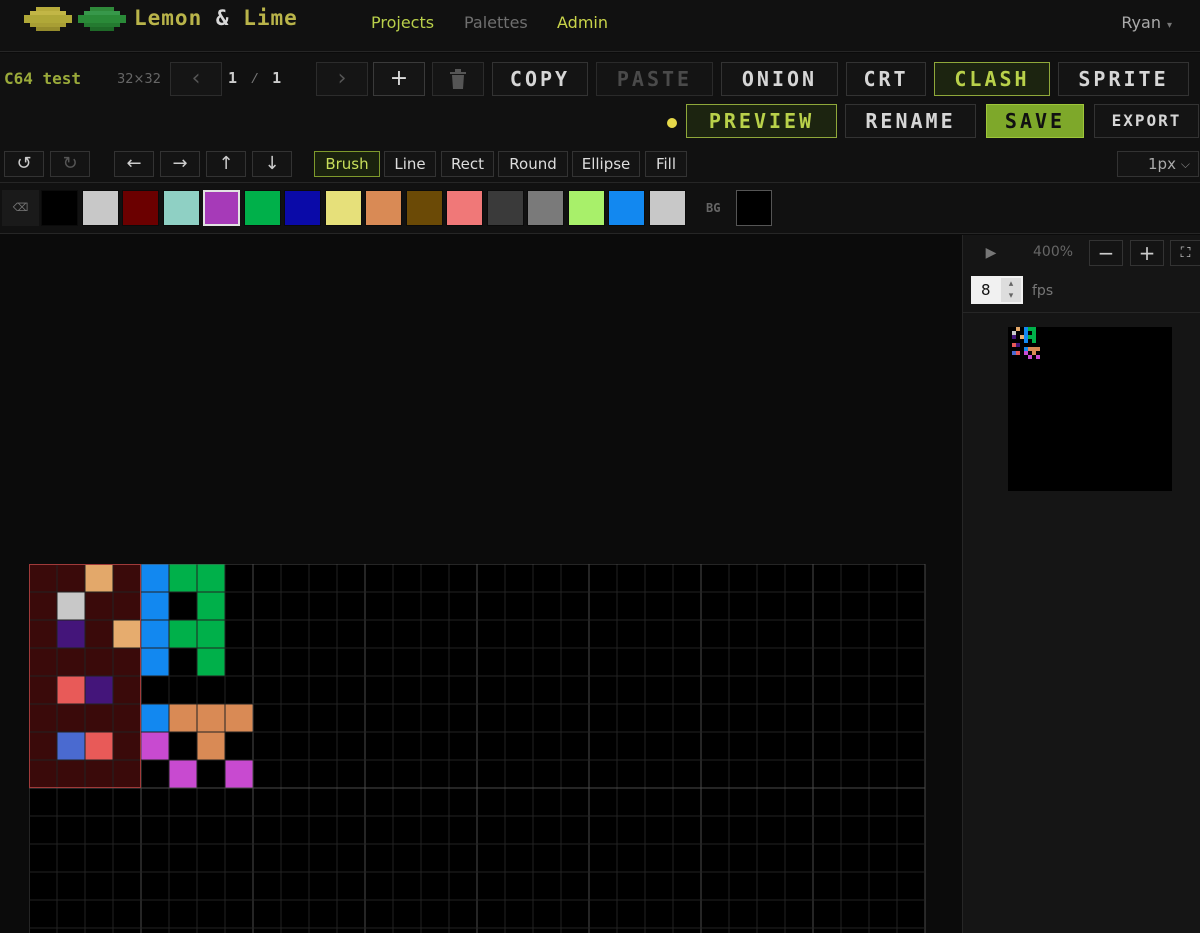 The width and height of the screenshot is (1200, 933). What do you see at coordinates (272, 164) in the screenshot?
I see `shift-down-button: ↓` at bounding box center [272, 164].